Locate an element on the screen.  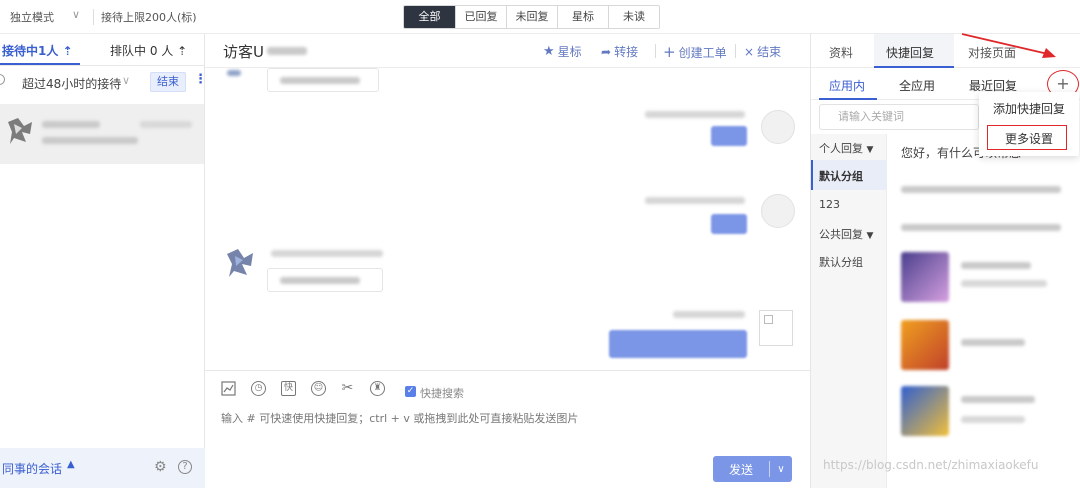
transfer-button: ➦ 转接 is located at coordinates (619, 51).